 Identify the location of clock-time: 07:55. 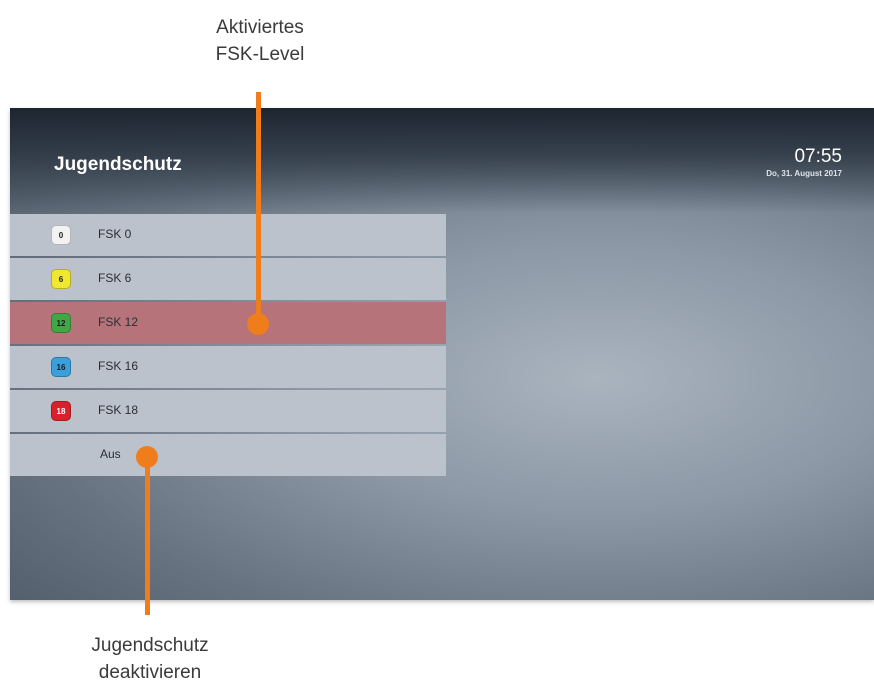
(818, 156).